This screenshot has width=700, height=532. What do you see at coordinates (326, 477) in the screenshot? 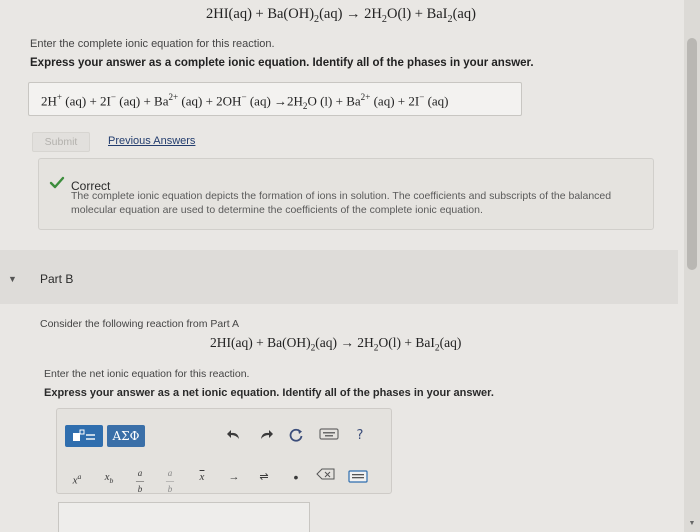
I see `backspace-button` at bounding box center [326, 477].